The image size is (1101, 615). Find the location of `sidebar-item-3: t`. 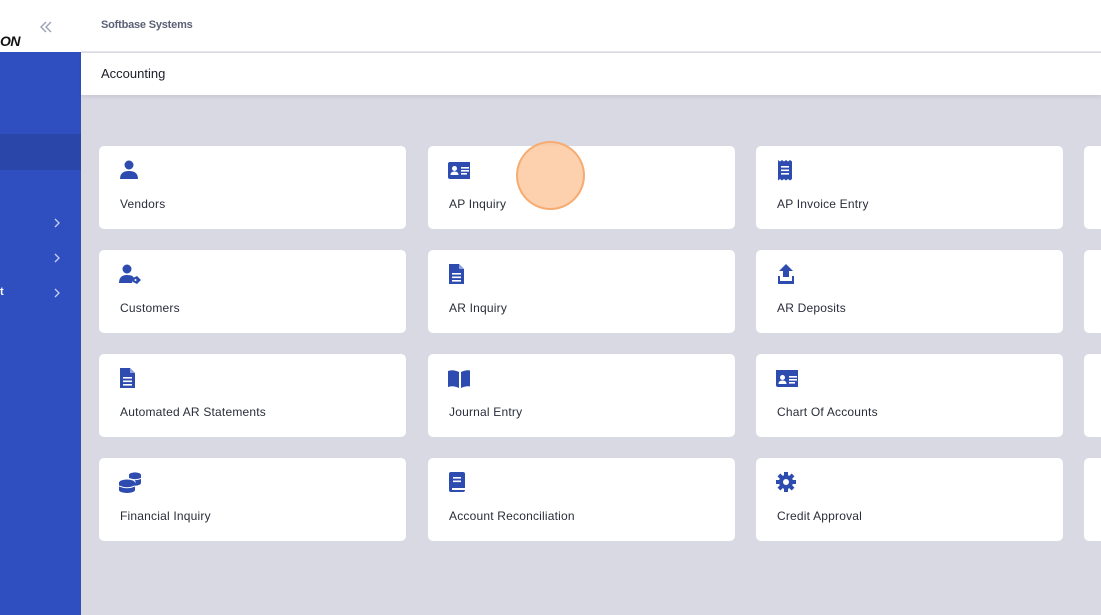

sidebar-item-3: t is located at coordinates (40, 294).